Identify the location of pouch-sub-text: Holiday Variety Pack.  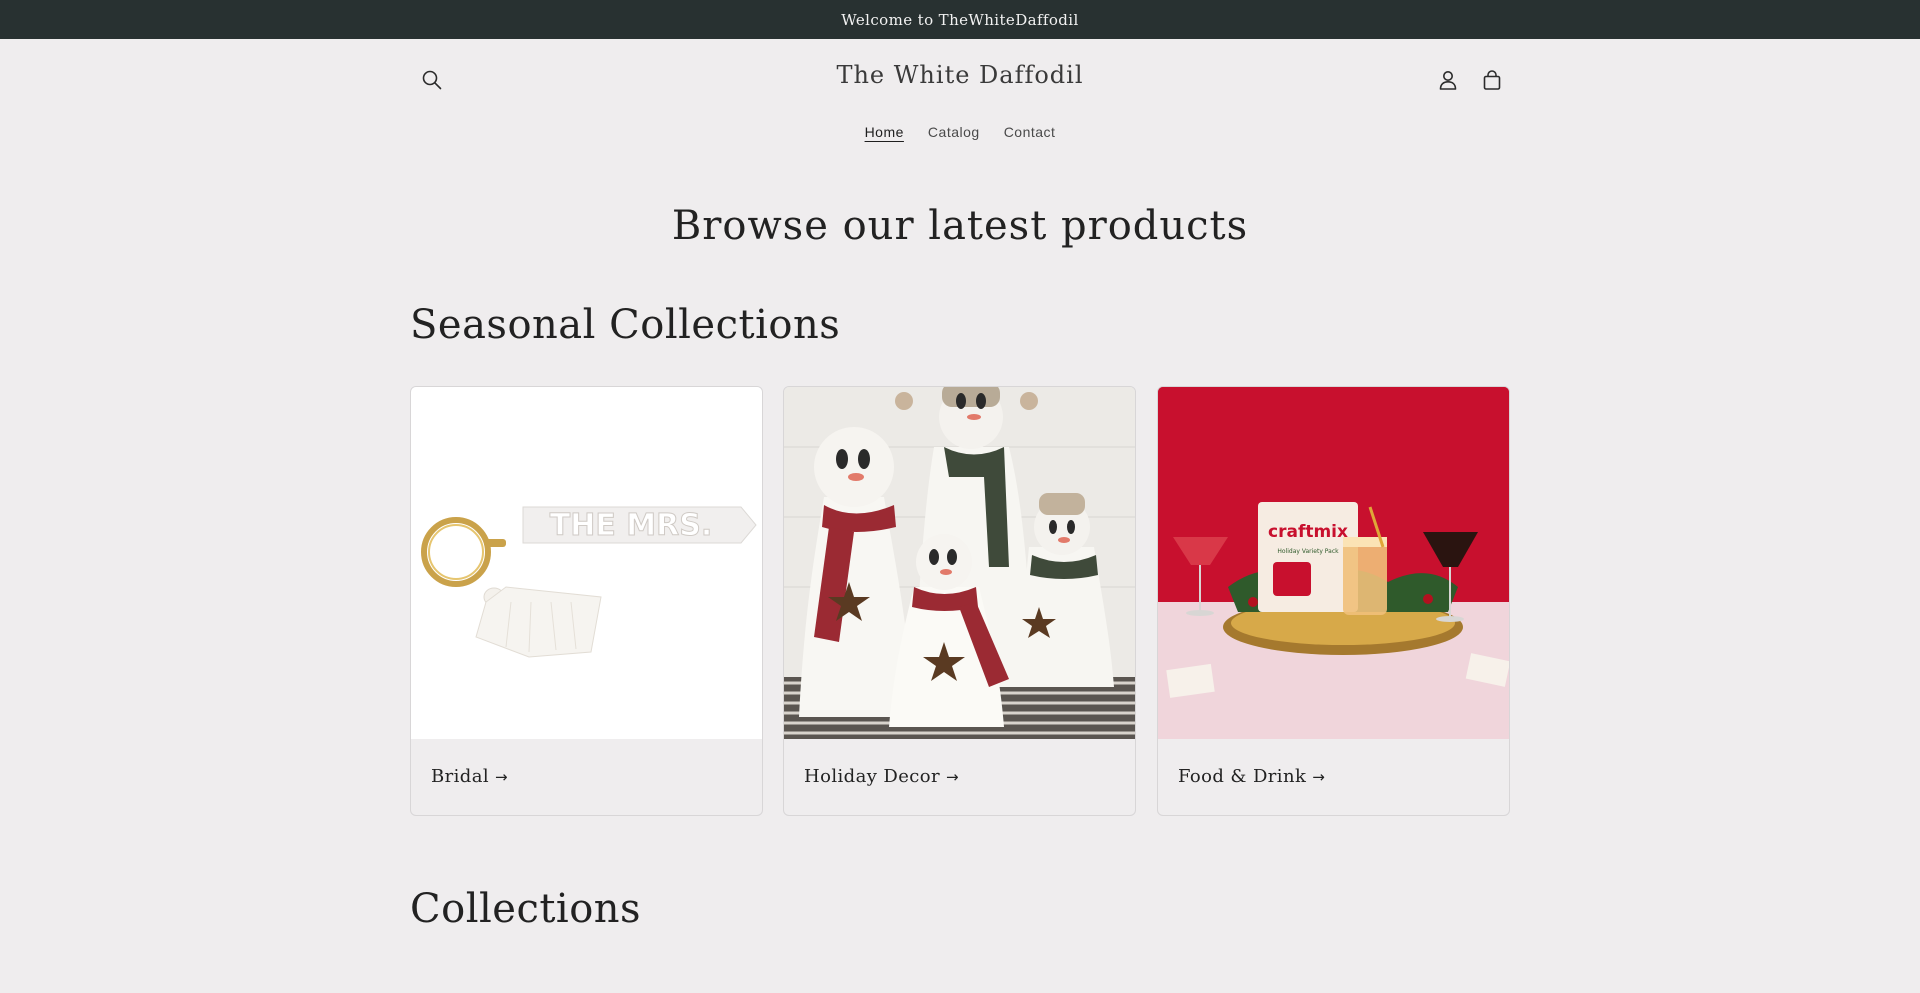
(1308, 551).